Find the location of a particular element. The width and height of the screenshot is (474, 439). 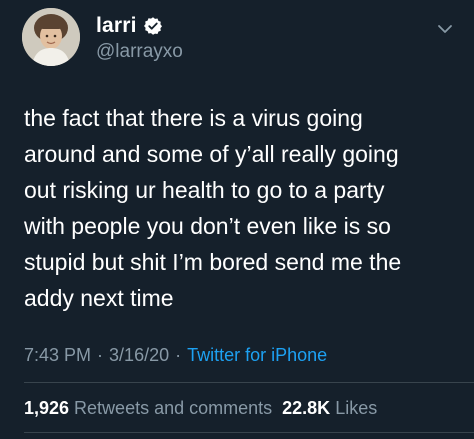

chevron-down-icon is located at coordinates (445, 29).